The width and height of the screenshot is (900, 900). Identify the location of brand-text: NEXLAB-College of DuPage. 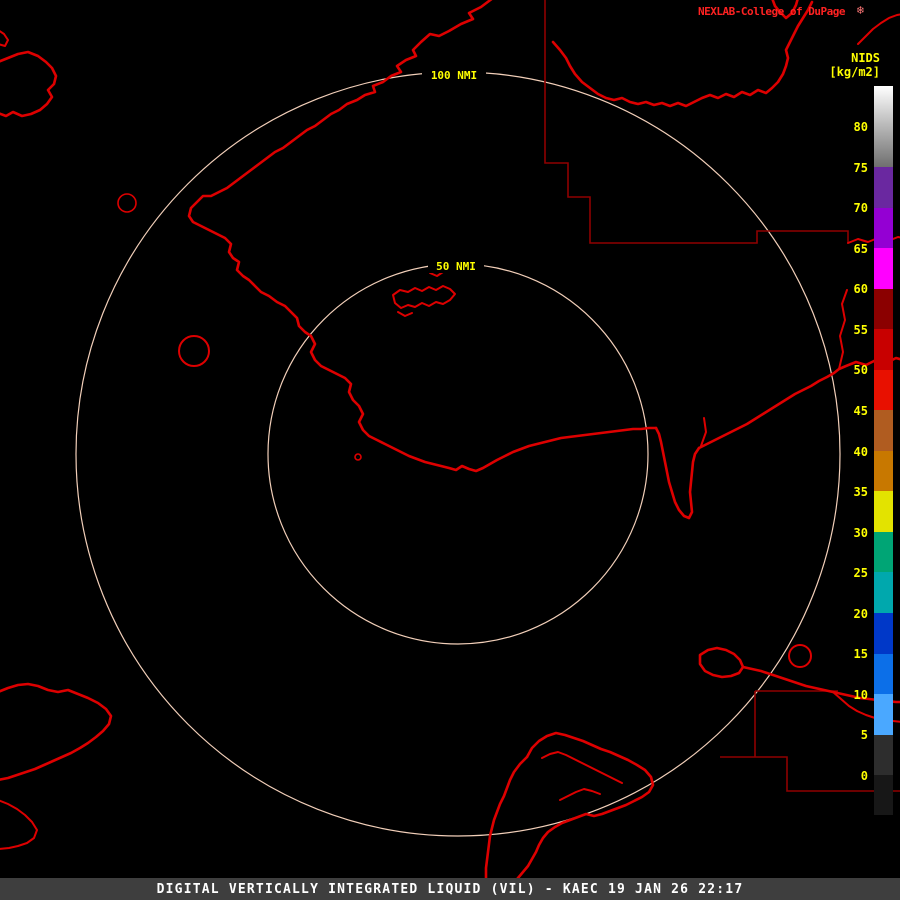
(771, 11).